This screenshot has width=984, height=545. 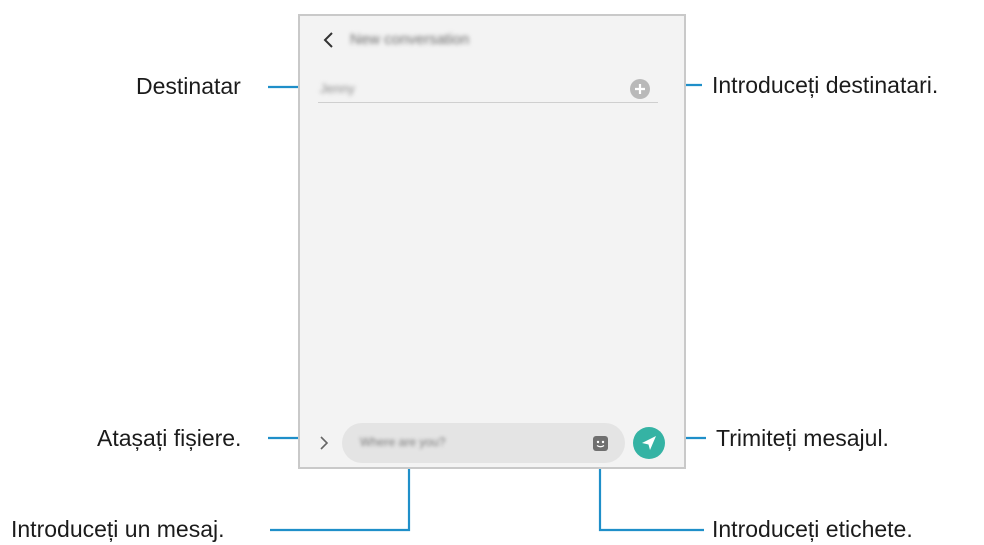 I want to click on send-button, so click(x=649, y=443).